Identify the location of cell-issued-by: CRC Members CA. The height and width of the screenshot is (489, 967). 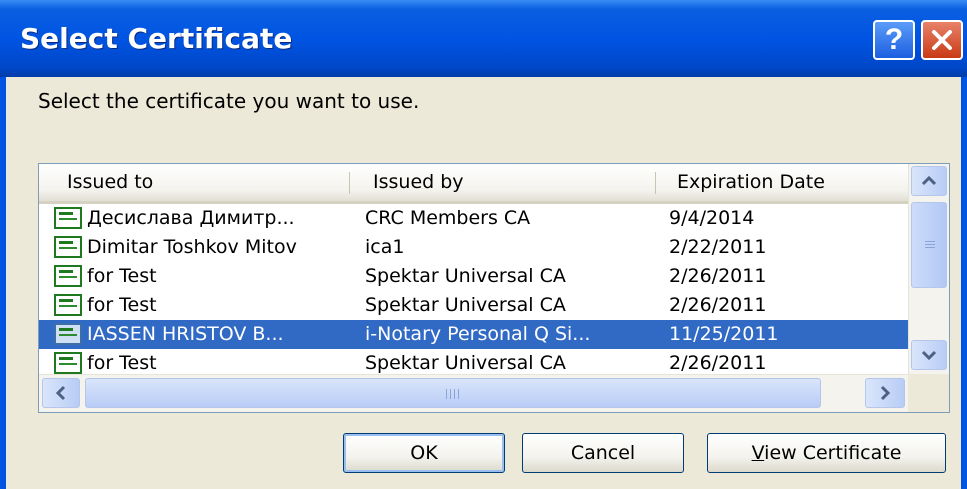
(448, 218).